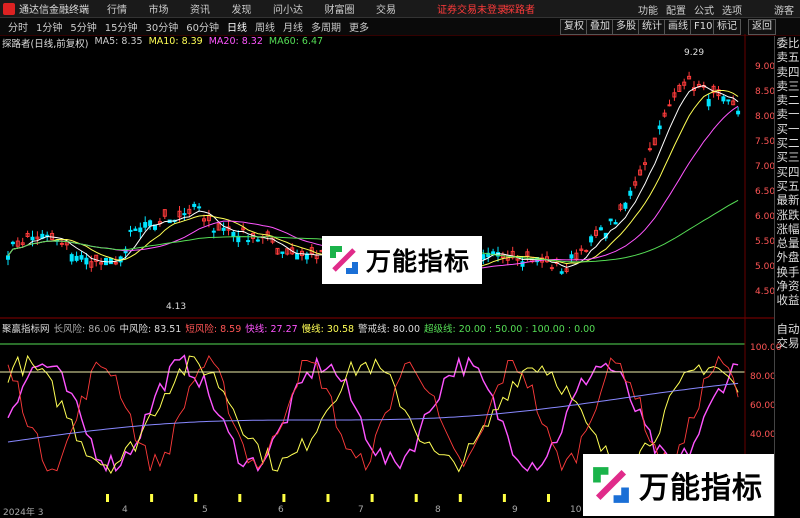 Image resolution: width=800 pixels, height=518 pixels. What do you see at coordinates (23, 513) in the screenshot?
I see `date-tick: 2024年 3` at bounding box center [23, 513].